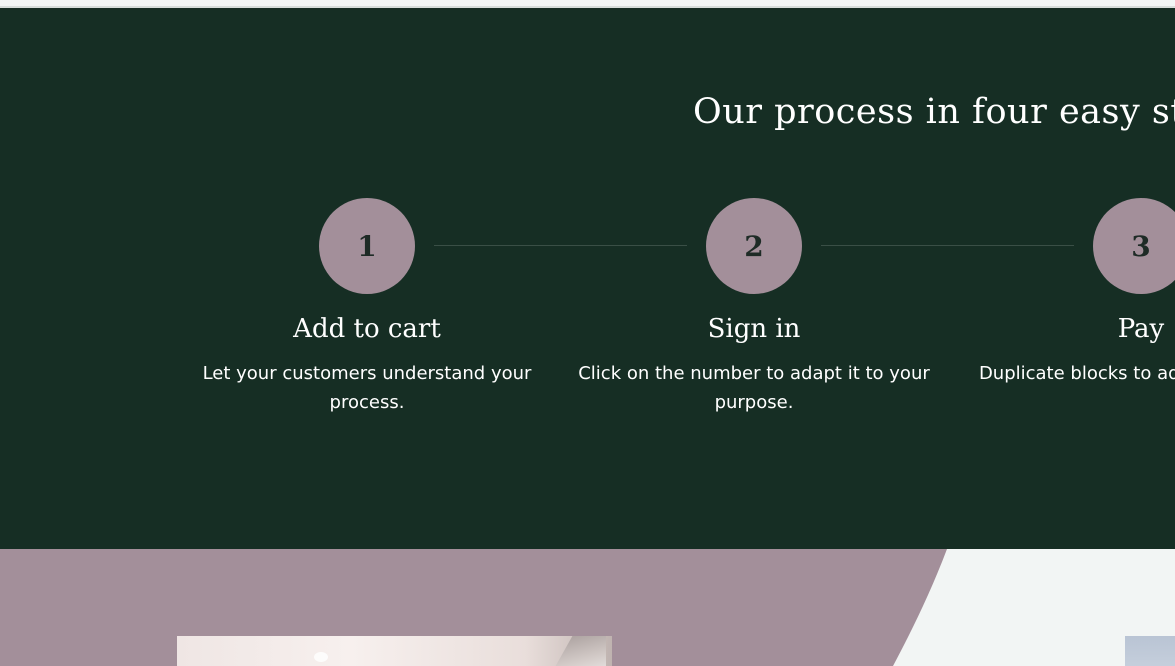 The image size is (1175, 666). Describe the element at coordinates (1150, 651) in the screenshot. I see `interior-photo-right` at that location.